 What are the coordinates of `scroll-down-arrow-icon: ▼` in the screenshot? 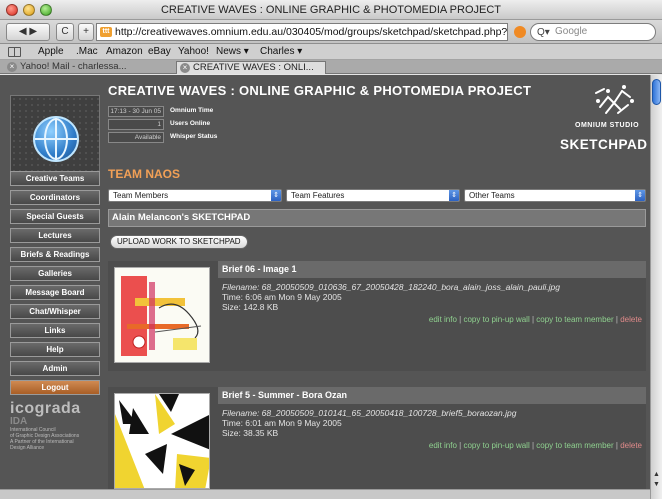 It's located at (656, 484).